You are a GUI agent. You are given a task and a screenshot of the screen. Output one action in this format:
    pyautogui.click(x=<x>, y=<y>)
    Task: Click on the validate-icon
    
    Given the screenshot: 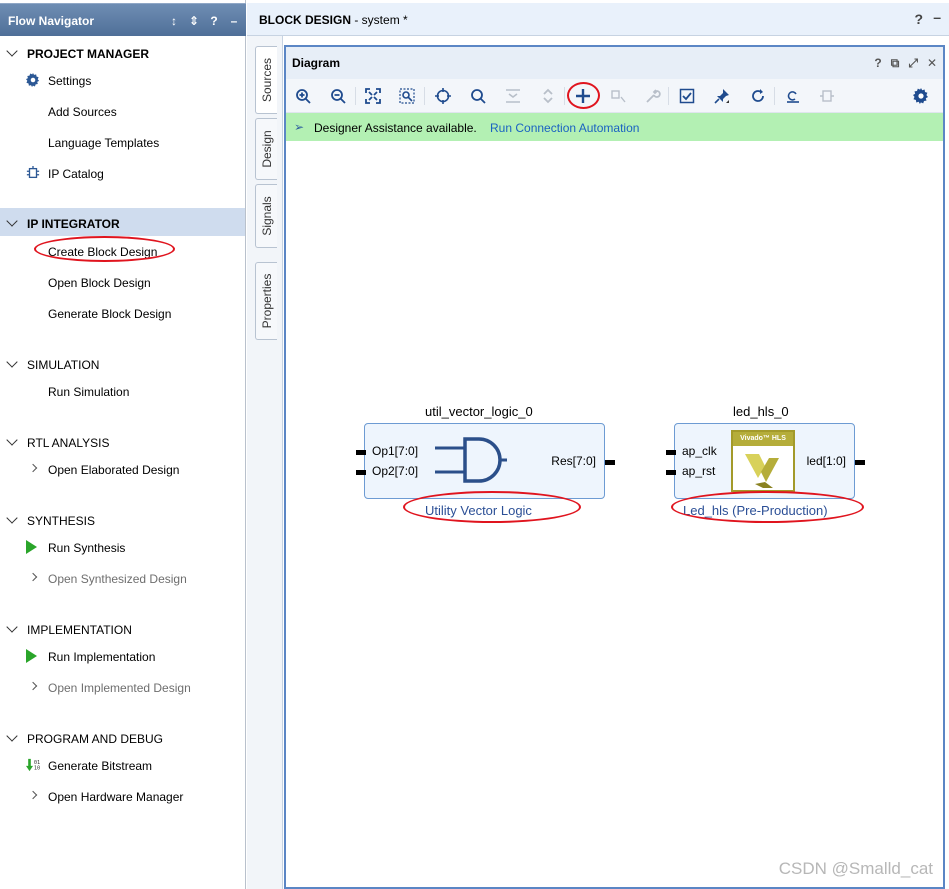 What is the action you would take?
    pyautogui.click(x=687, y=96)
    